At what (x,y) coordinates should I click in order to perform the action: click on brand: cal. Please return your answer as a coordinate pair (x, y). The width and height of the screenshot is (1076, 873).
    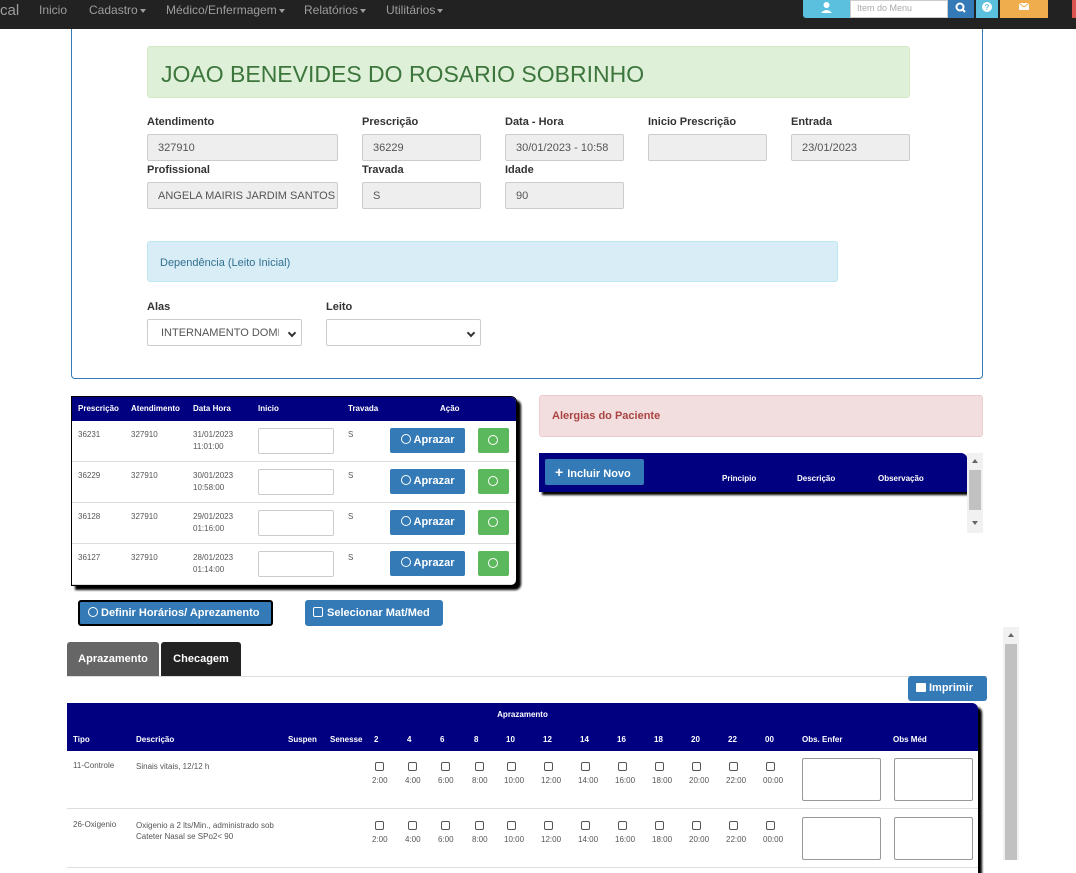
    Looking at the image, I should click on (9, 10).